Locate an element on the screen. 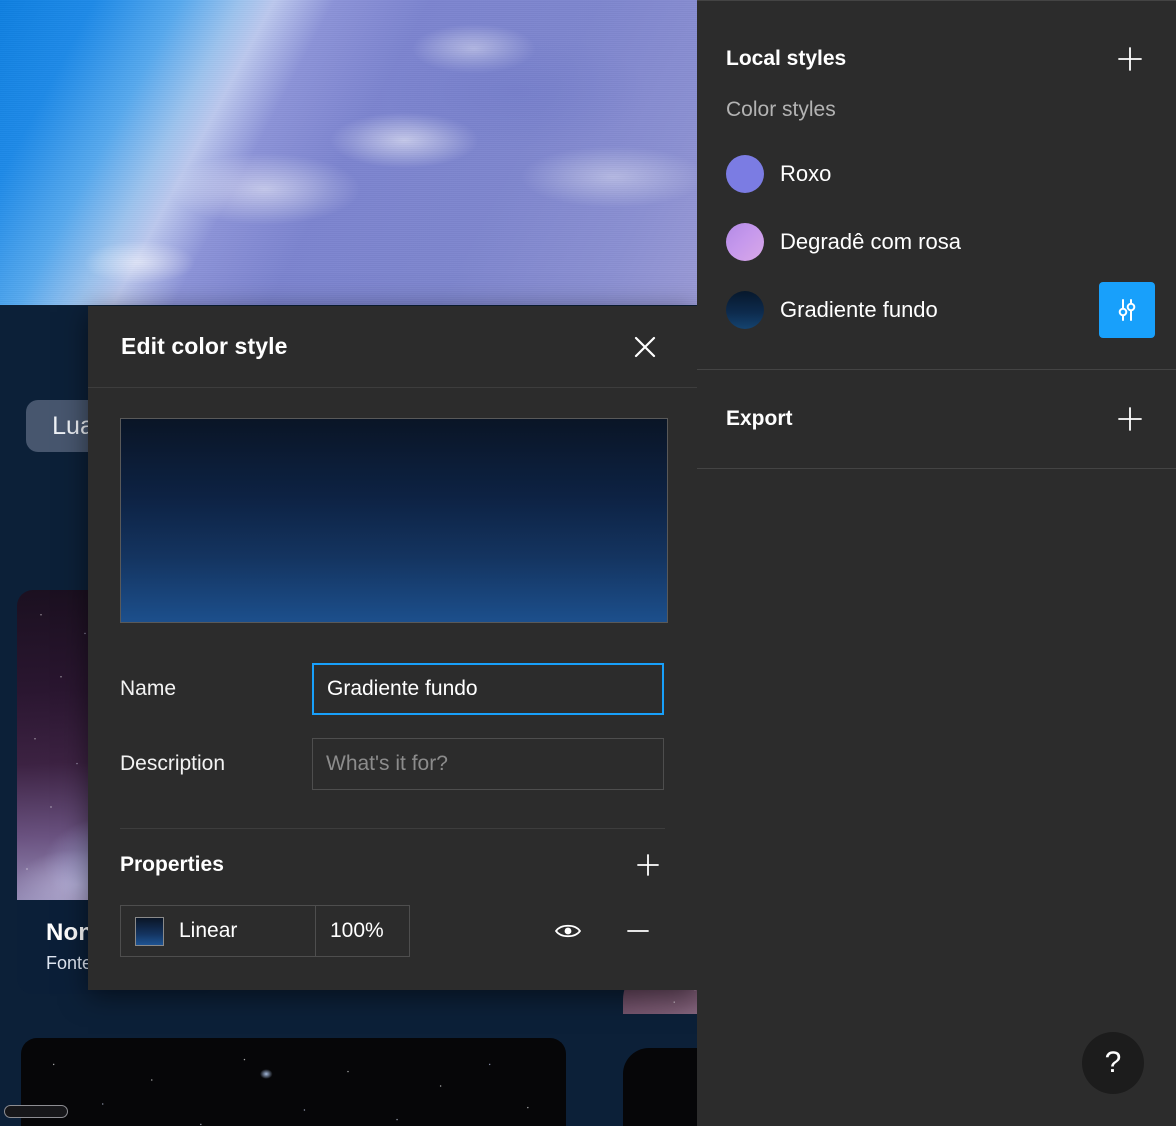  question-mark-icon: ? is located at coordinates (1113, 1063).